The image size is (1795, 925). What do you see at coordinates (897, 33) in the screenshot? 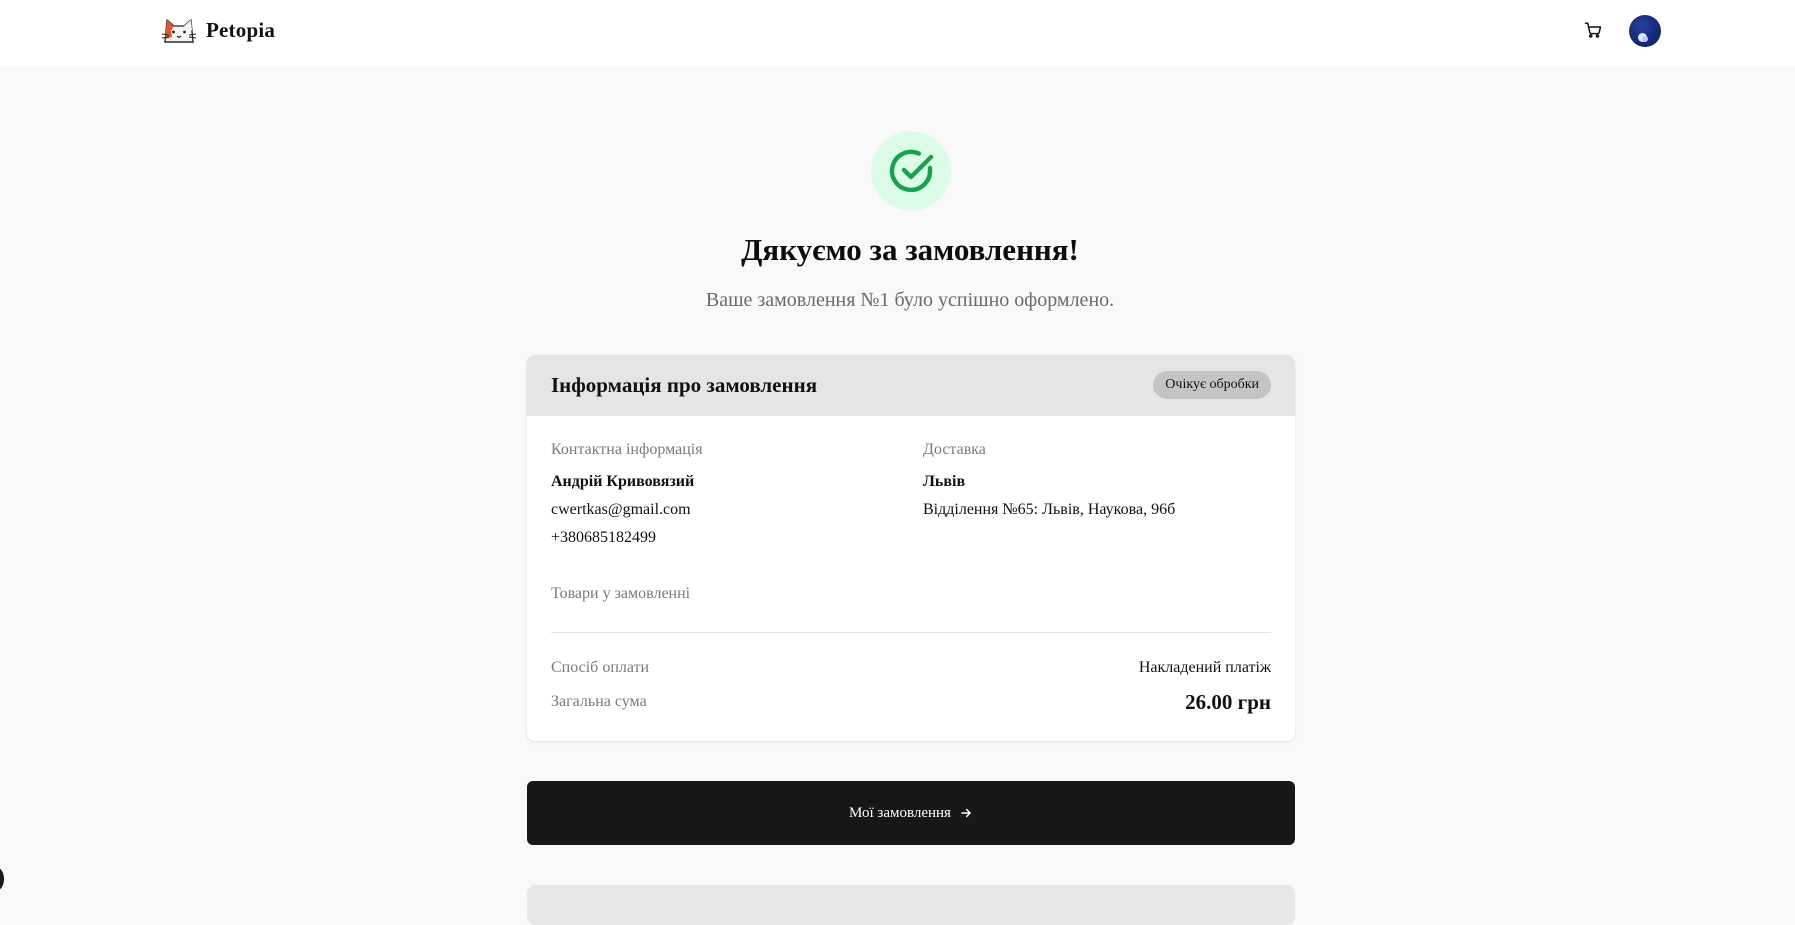
I see `top-navbar: Petopia` at bounding box center [897, 33].